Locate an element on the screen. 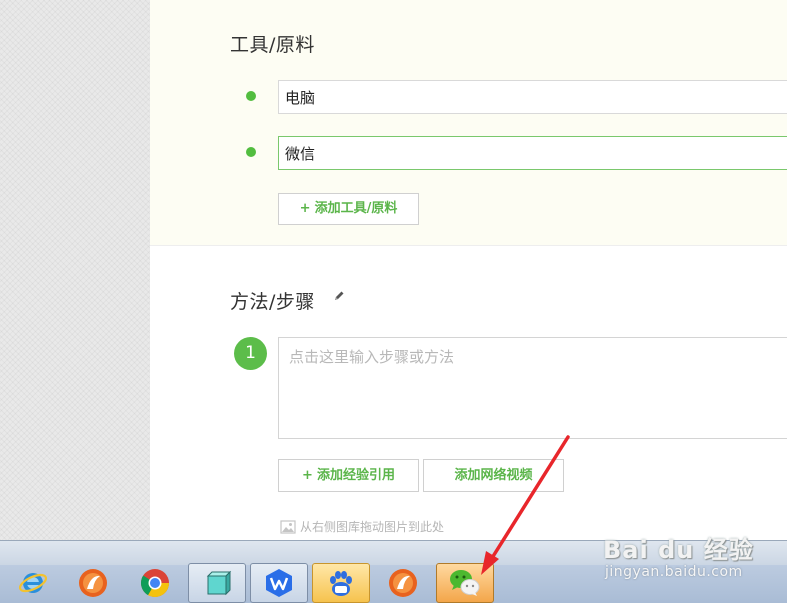 This screenshot has width=787, height=603. add-video-button: 添加网络视频 is located at coordinates (493, 475).